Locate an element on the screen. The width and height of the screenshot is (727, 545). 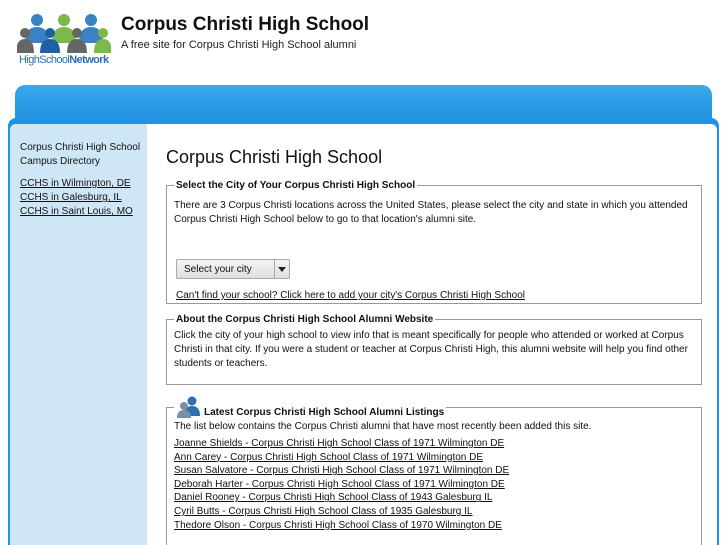
site-logo: HighSchoolNetwork is located at coordinates (64, 41).